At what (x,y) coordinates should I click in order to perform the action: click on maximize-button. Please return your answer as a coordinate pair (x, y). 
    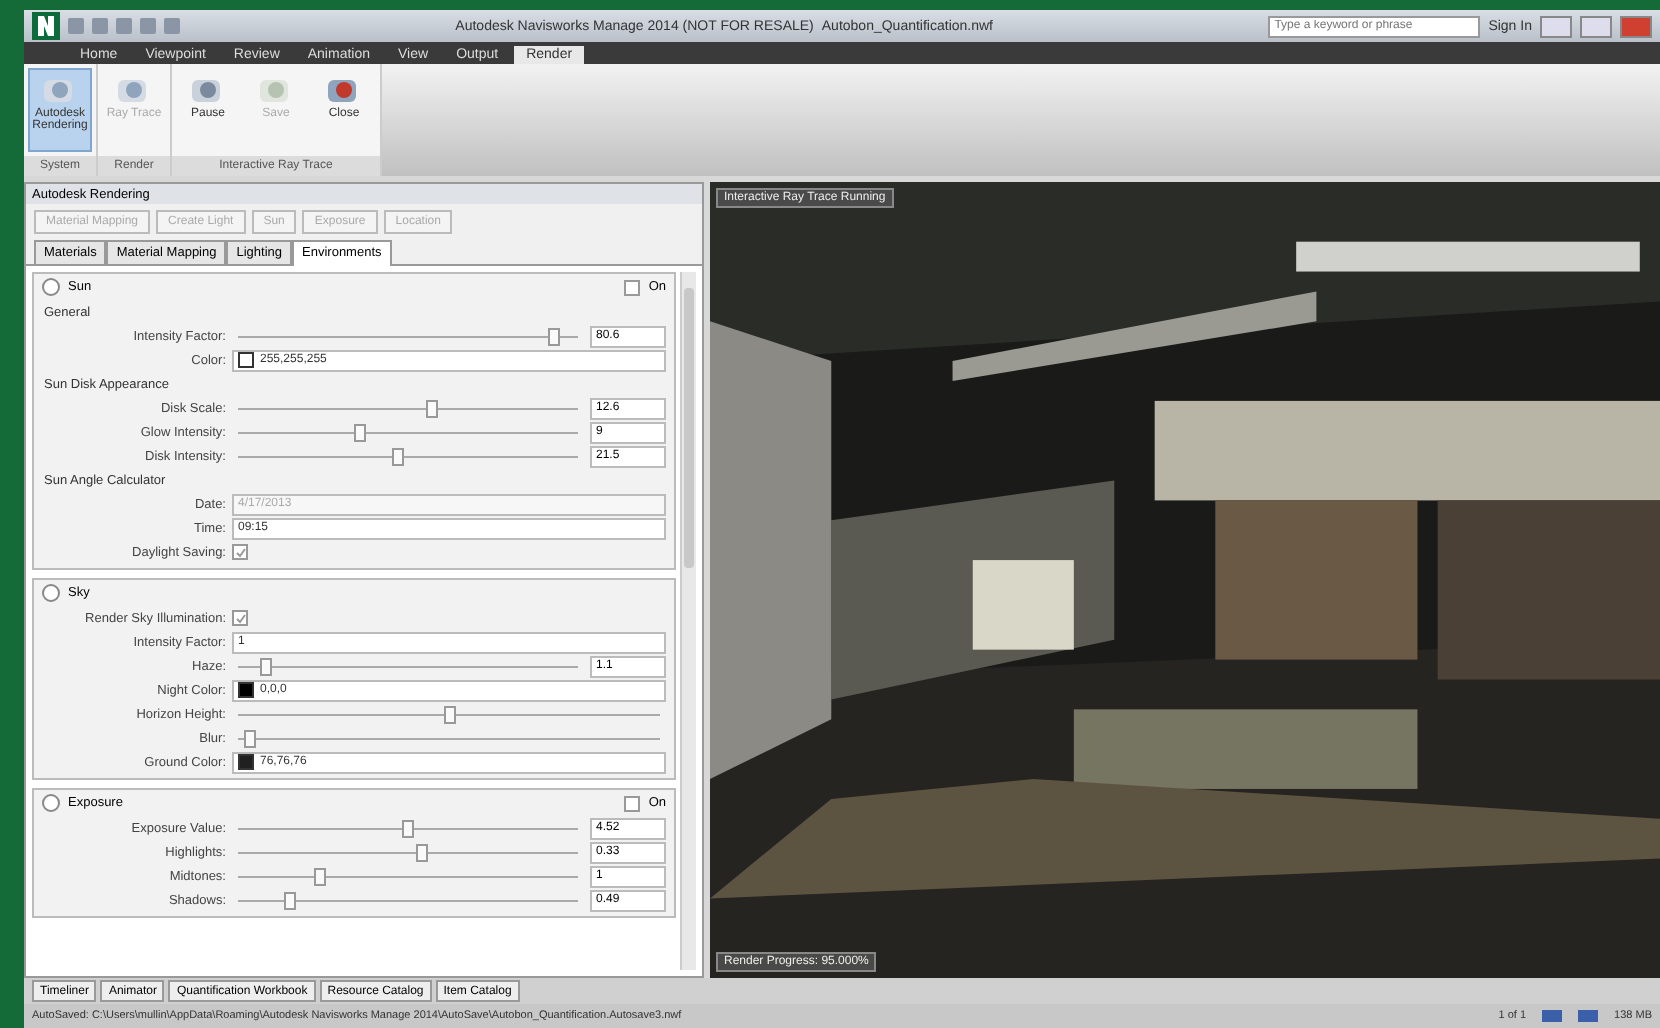
    Looking at the image, I should click on (1595, 26).